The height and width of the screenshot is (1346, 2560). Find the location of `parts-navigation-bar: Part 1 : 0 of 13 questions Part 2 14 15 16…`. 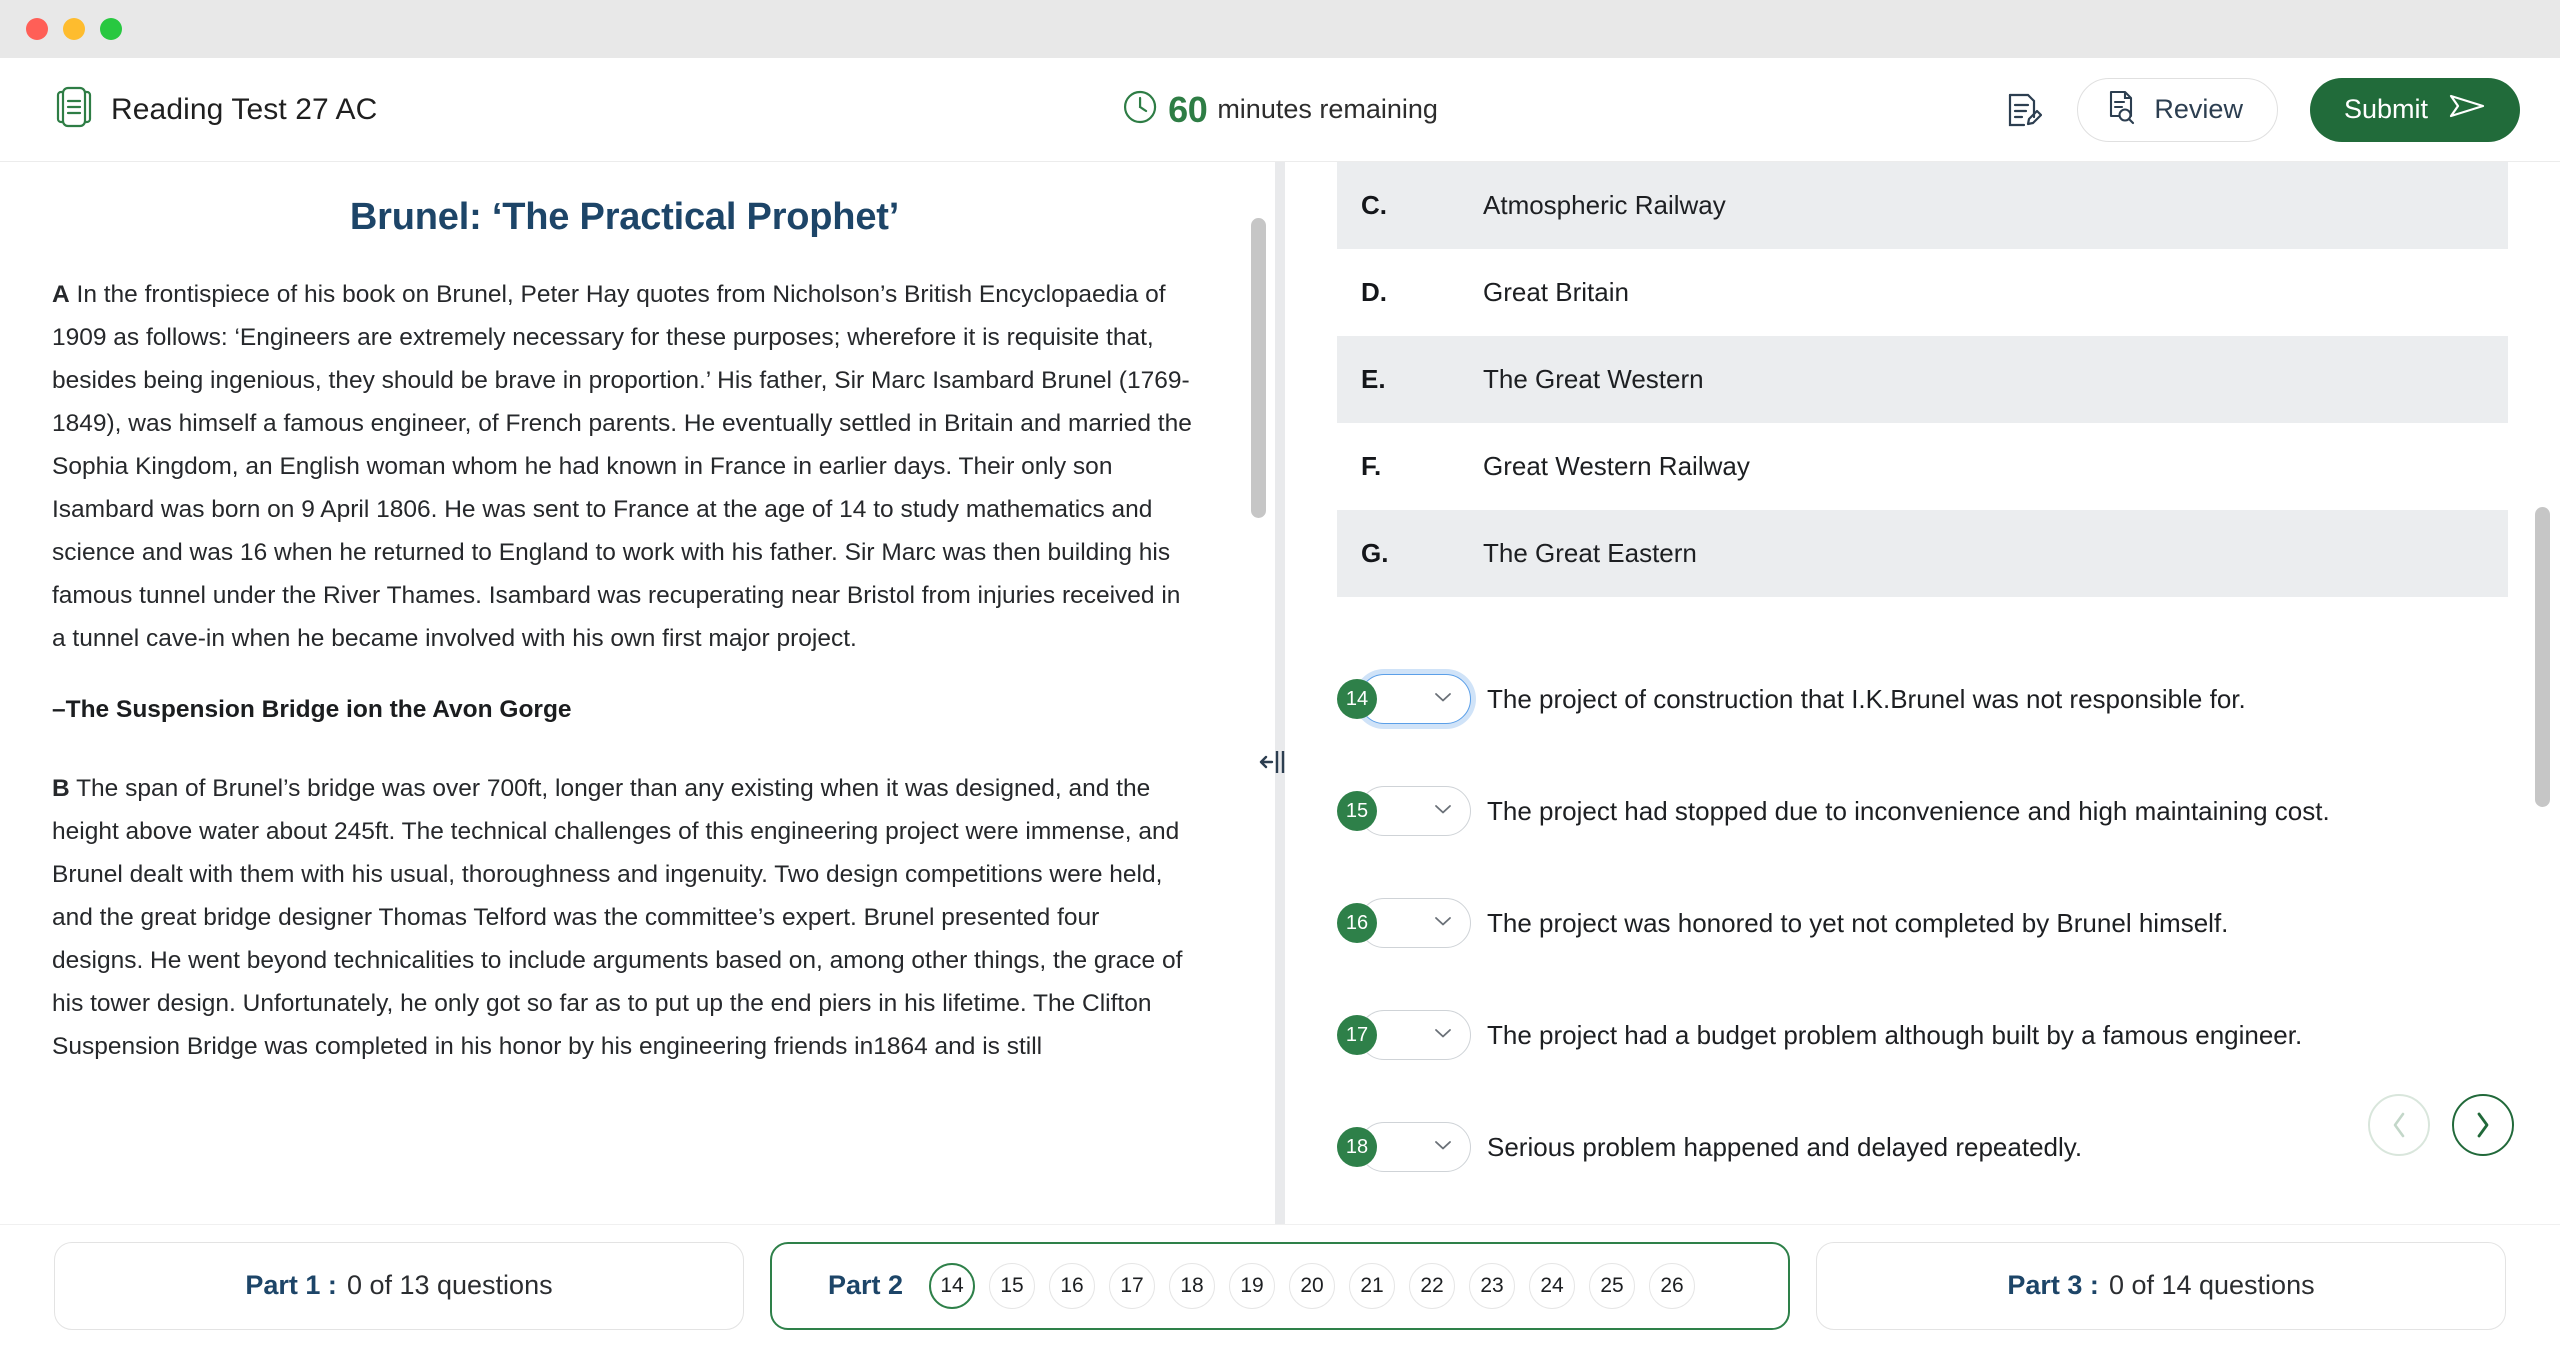

parts-navigation-bar: Part 1 : 0 of 13 questions Part 2 14 15 16… is located at coordinates (1280, 1285).